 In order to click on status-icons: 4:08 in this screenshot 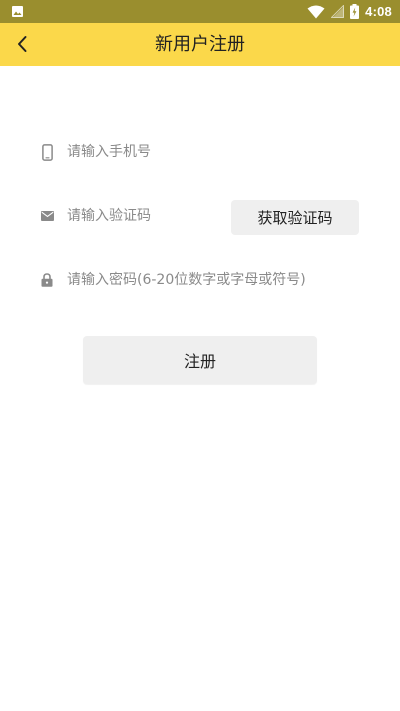, I will do `click(349, 11)`.